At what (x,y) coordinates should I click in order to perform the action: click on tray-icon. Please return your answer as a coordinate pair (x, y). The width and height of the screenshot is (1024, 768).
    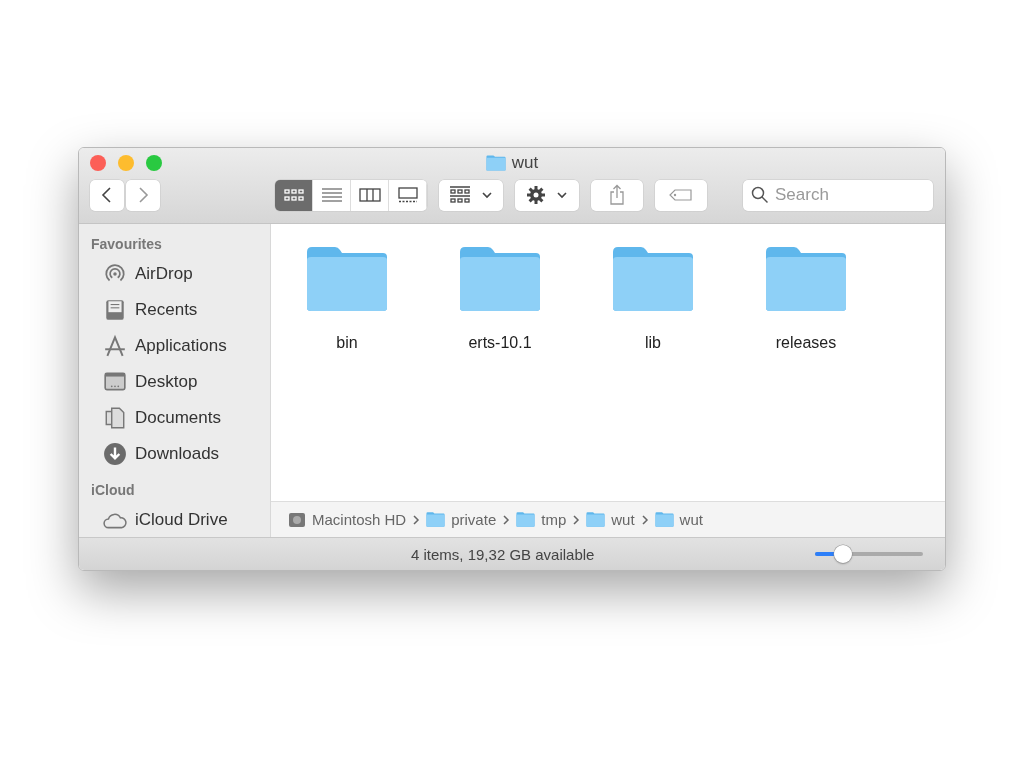
    Looking at the image, I should click on (115, 310).